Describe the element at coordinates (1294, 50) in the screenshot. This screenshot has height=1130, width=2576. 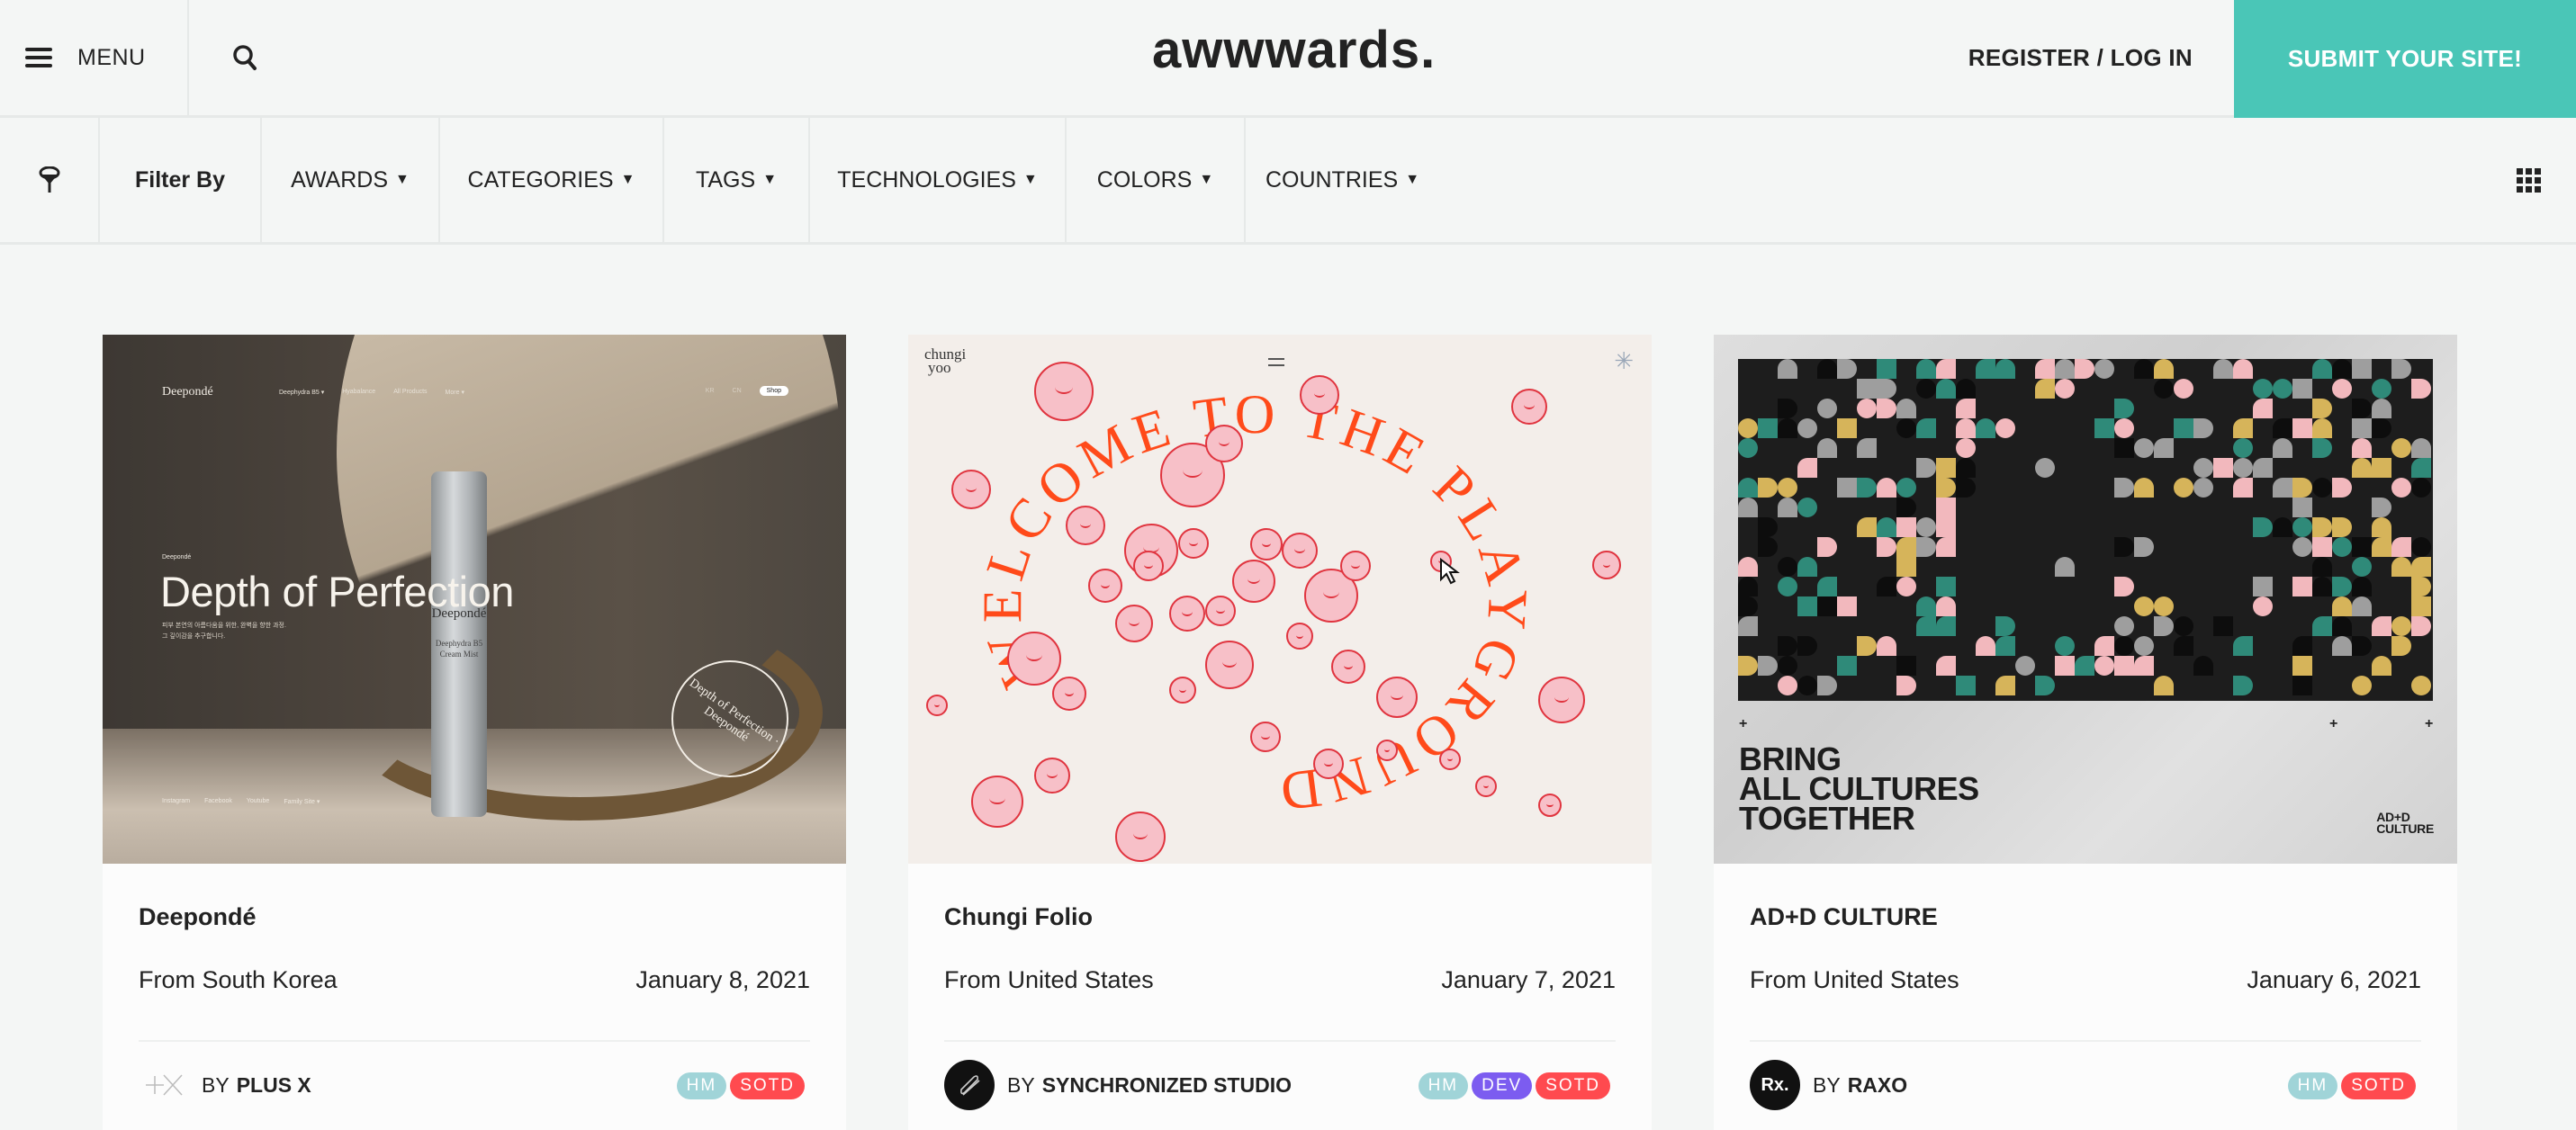
I see `awwwards-logo: awwwards.` at that location.